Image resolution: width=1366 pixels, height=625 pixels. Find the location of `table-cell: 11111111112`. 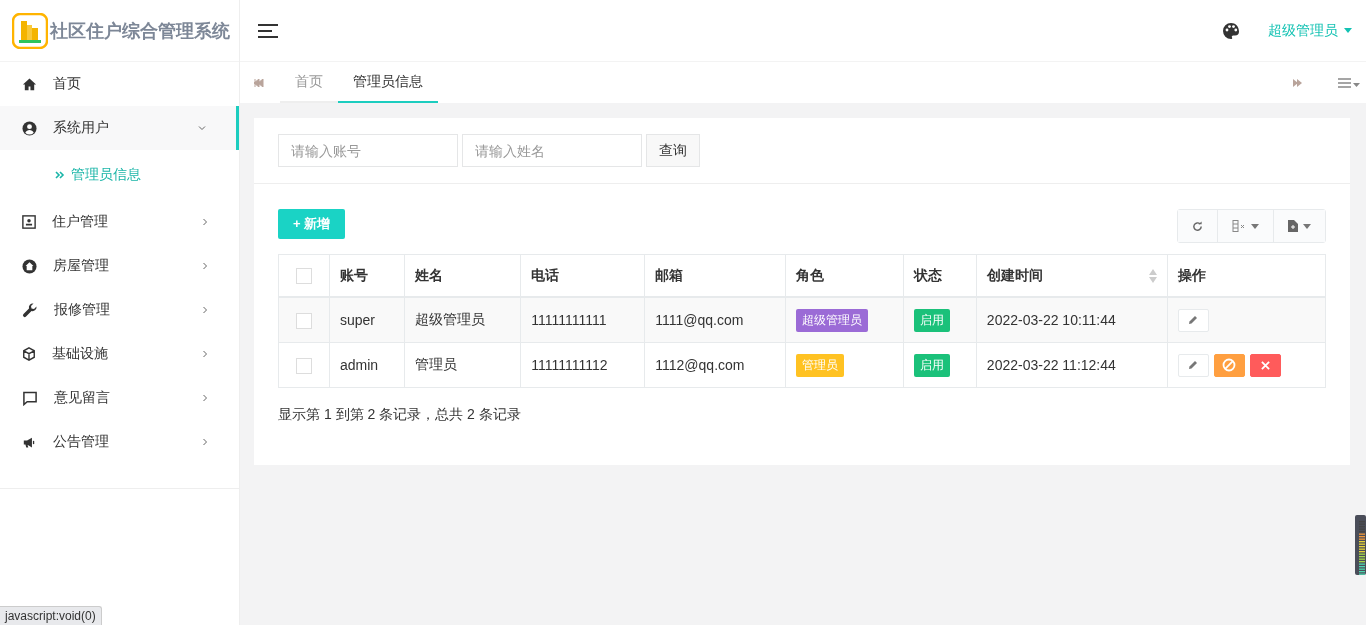

table-cell: 11111111112 is located at coordinates (569, 365).